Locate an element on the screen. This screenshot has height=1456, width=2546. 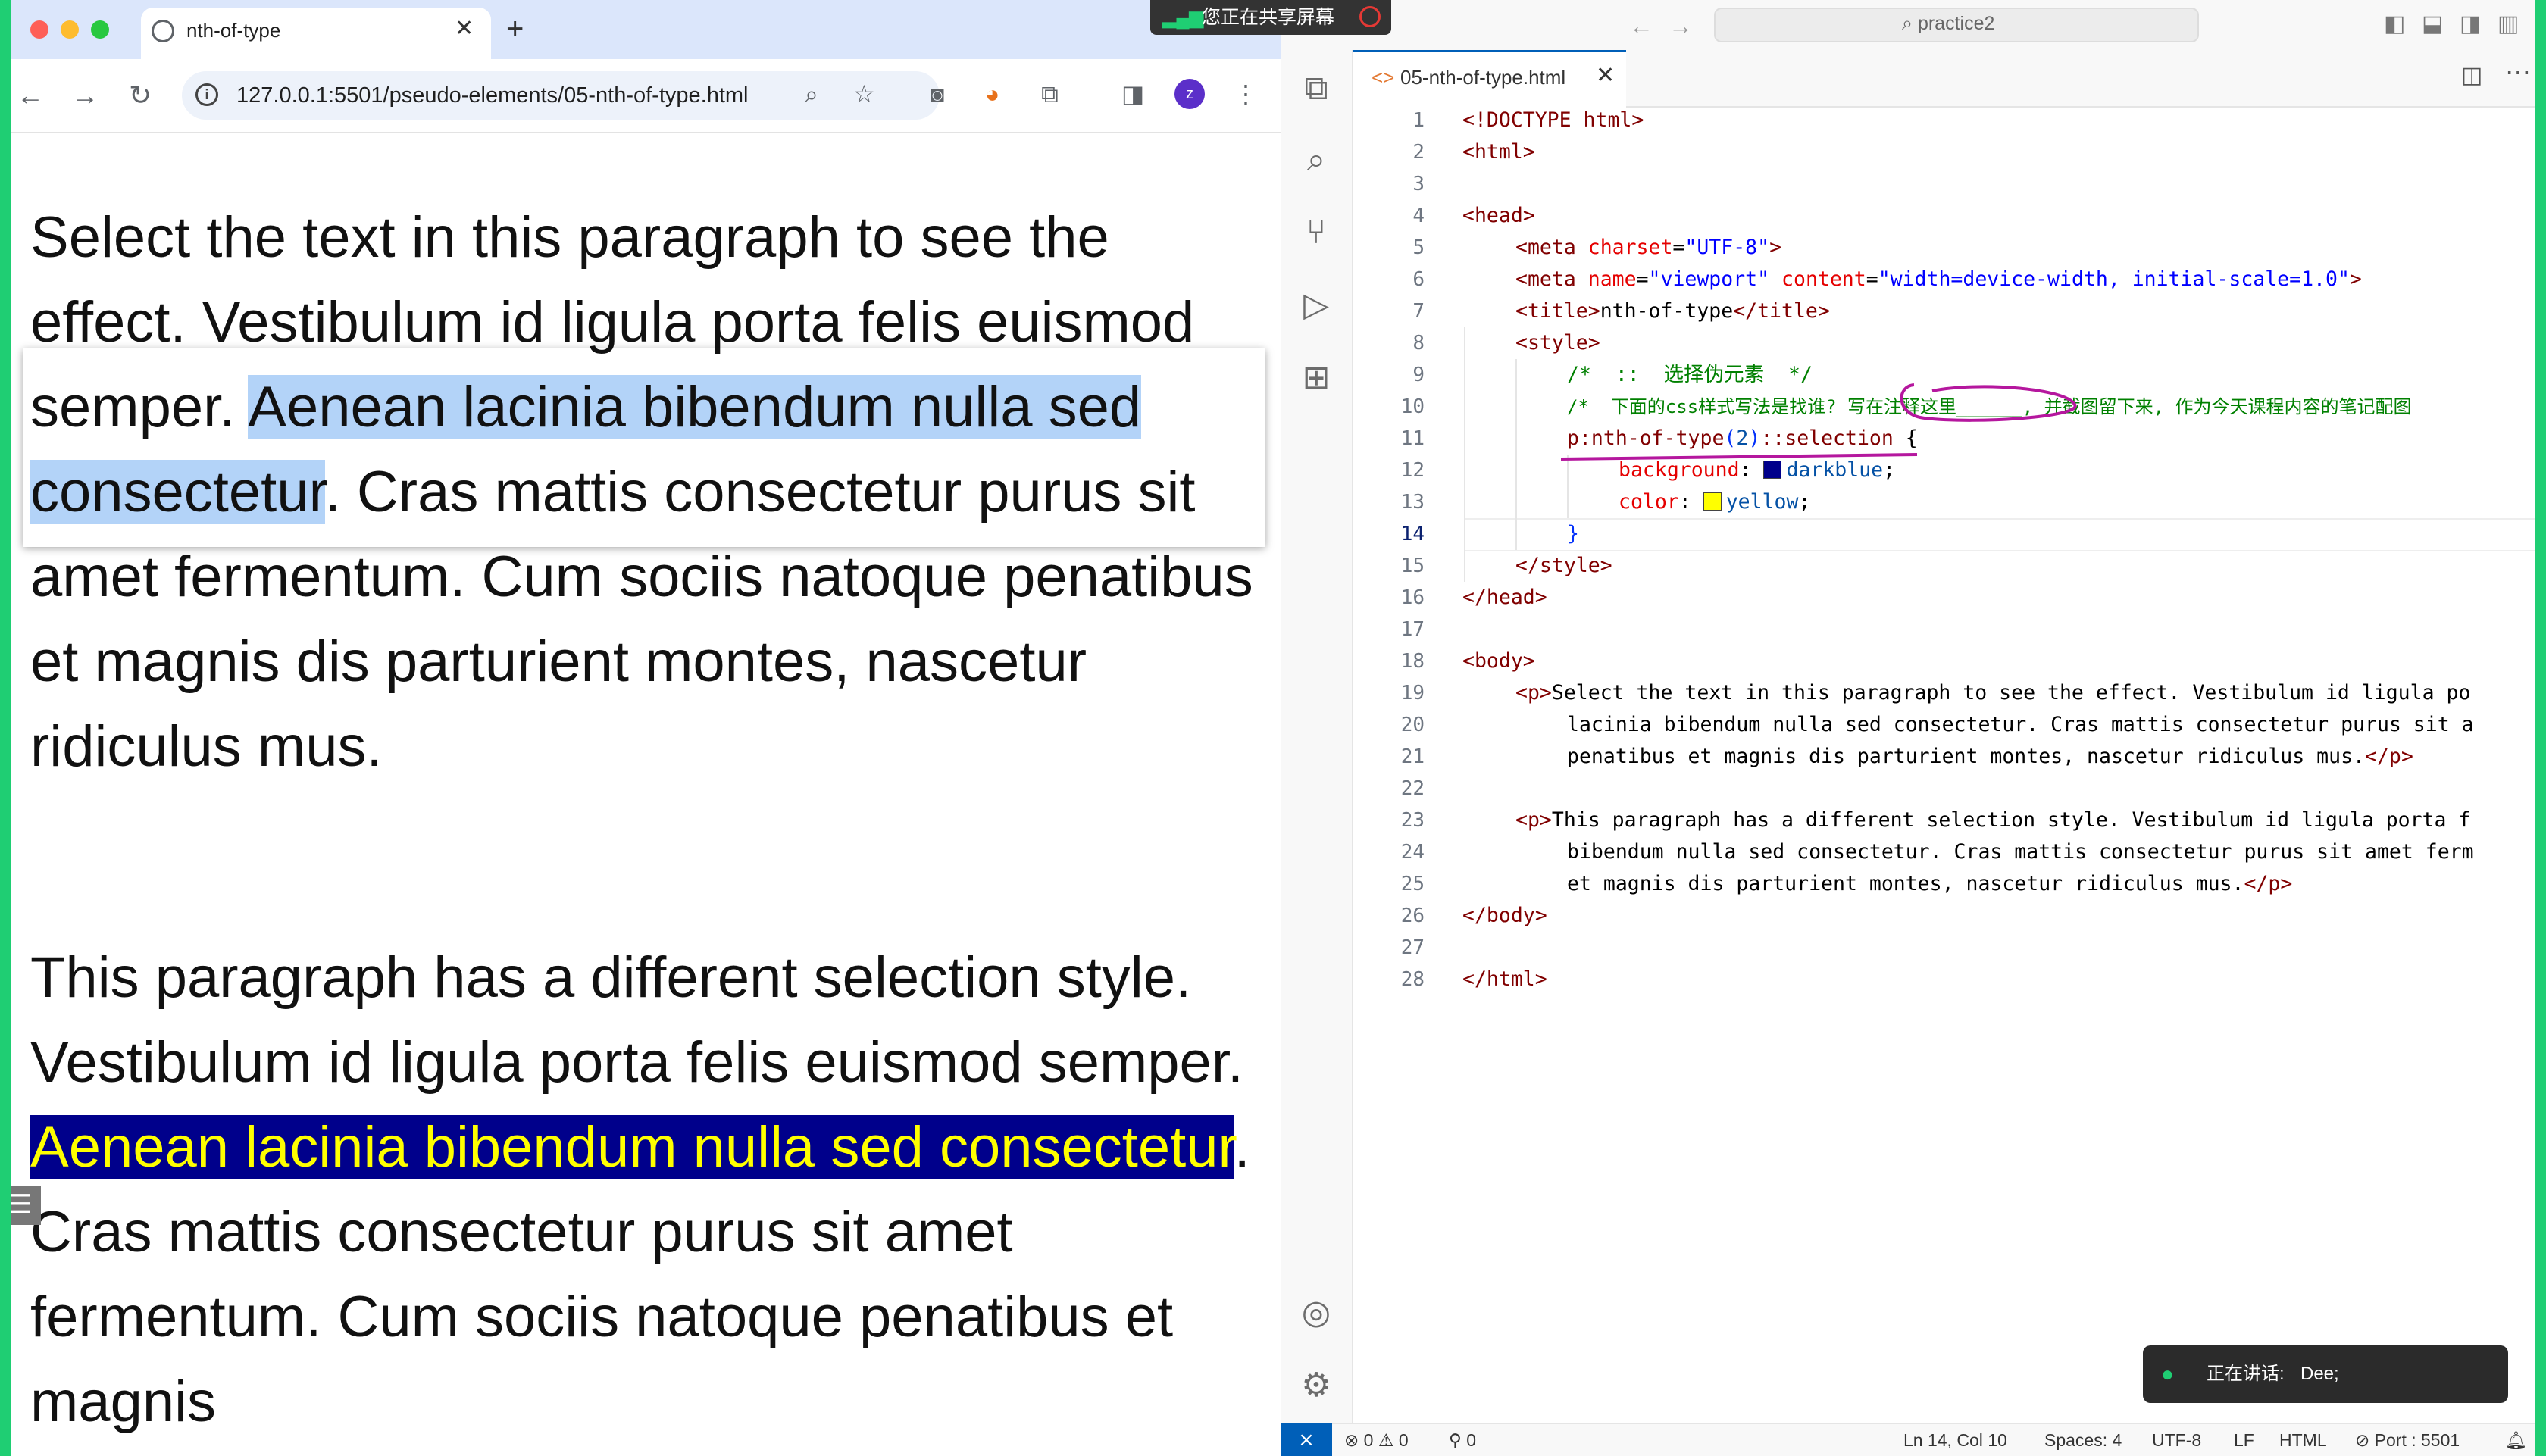
account-icon: ◎ is located at coordinates (1316, 1313).